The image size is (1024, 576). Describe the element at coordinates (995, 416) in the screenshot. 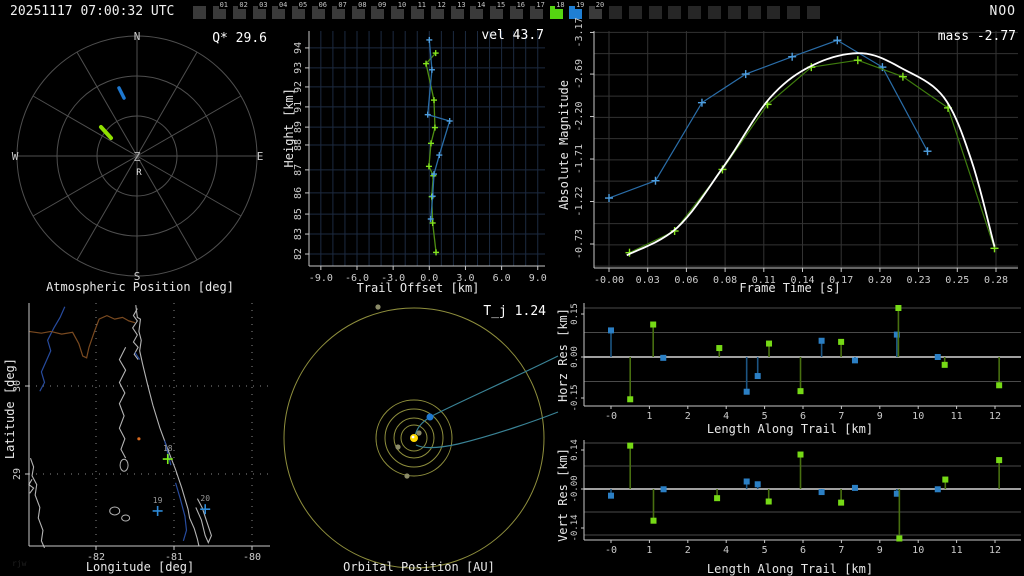

I see `tick-label: 12` at that location.